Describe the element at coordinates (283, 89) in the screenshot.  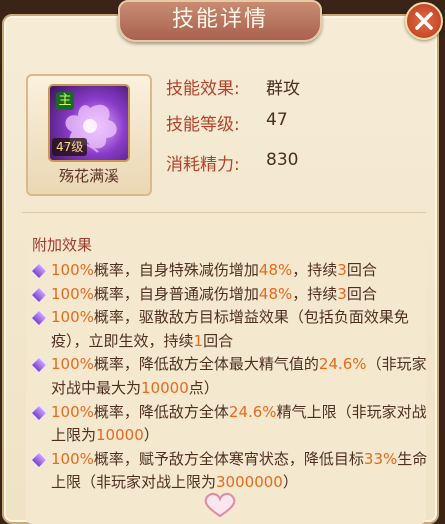
I see `stat-value: 群攻` at that location.